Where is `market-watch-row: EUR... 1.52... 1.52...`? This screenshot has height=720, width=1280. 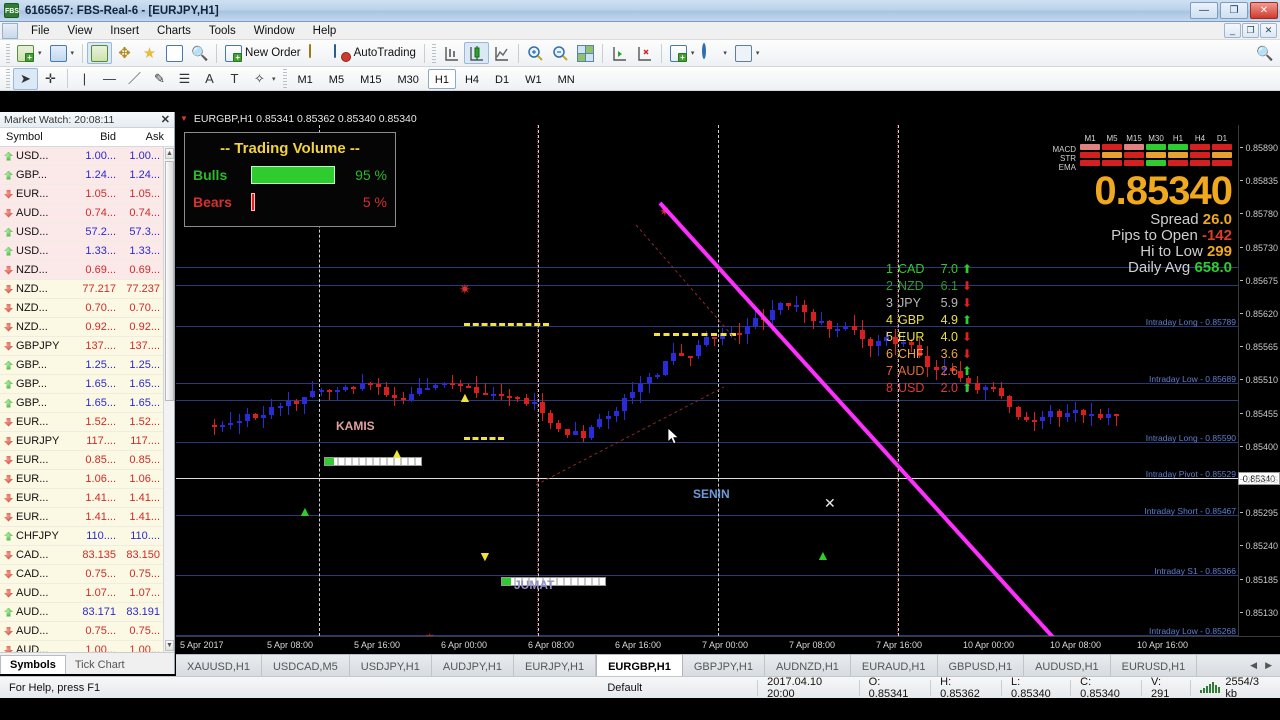
market-watch-row: EUR... 1.52... 1.52... is located at coordinates (87, 422).